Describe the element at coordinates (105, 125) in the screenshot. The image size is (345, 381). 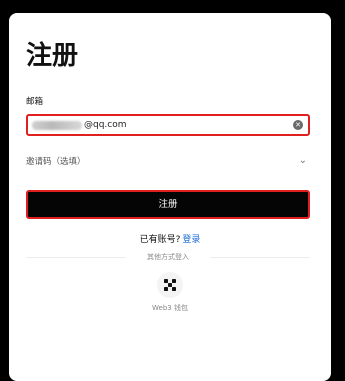
I see `email-value: @qq.com` at that location.